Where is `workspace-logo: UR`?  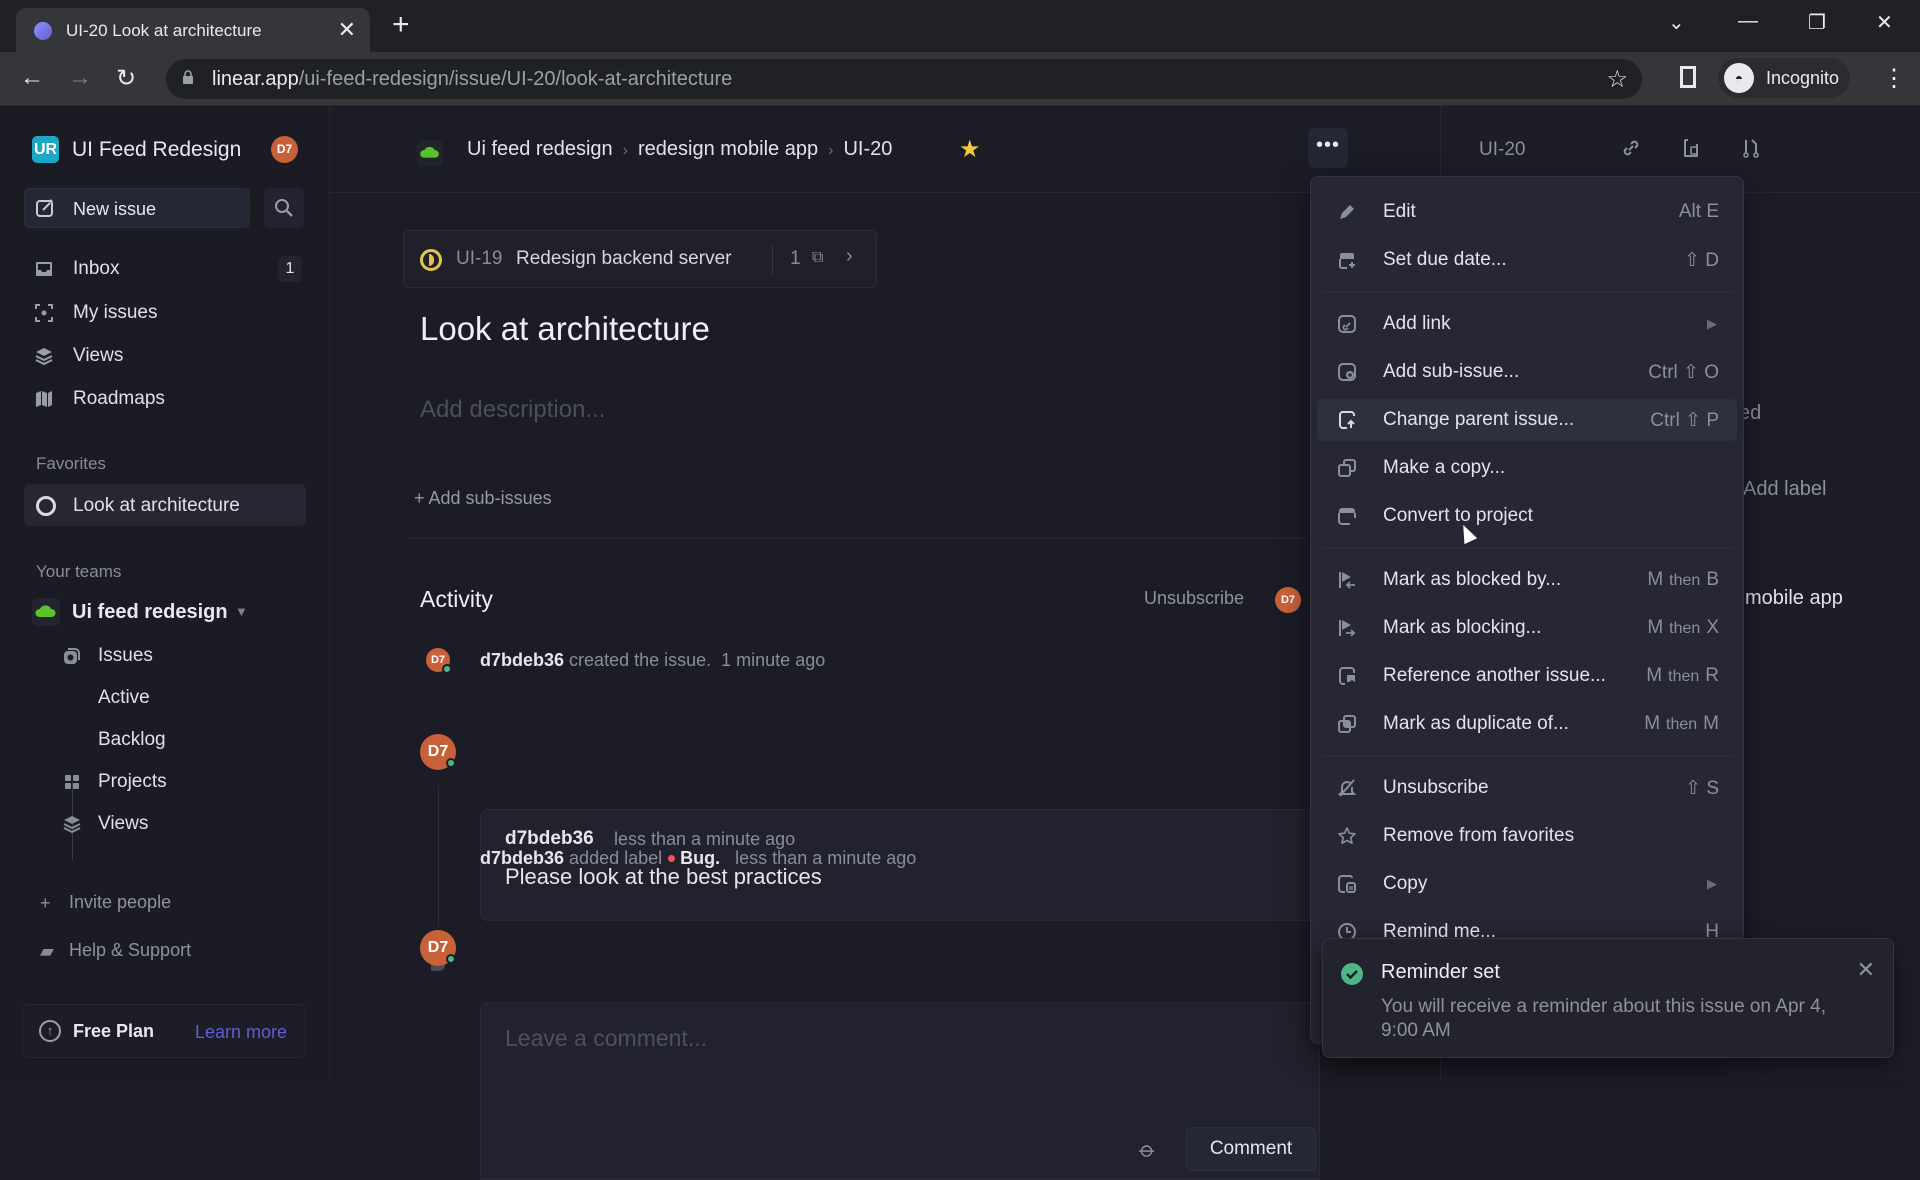 workspace-logo: UR is located at coordinates (45, 149).